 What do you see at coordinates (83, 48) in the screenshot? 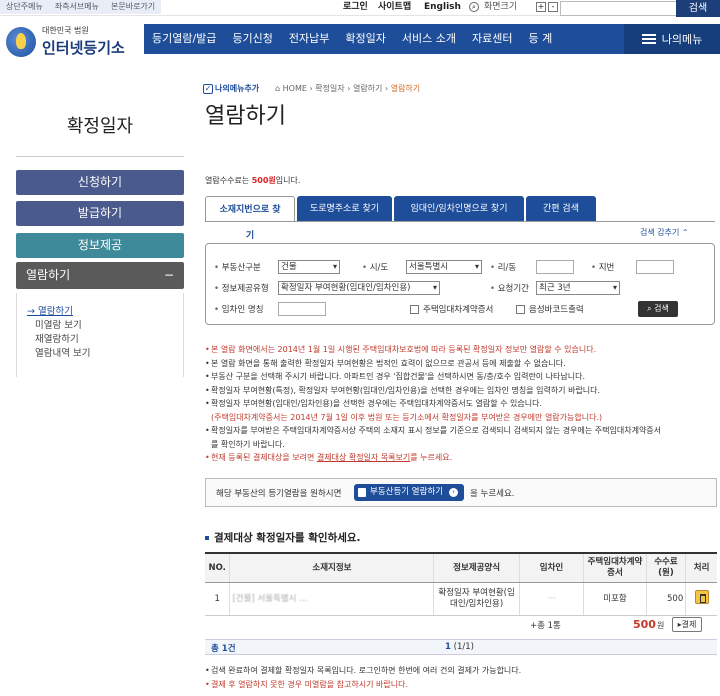
I see `logo-title: 인터넷등기소` at bounding box center [83, 48].